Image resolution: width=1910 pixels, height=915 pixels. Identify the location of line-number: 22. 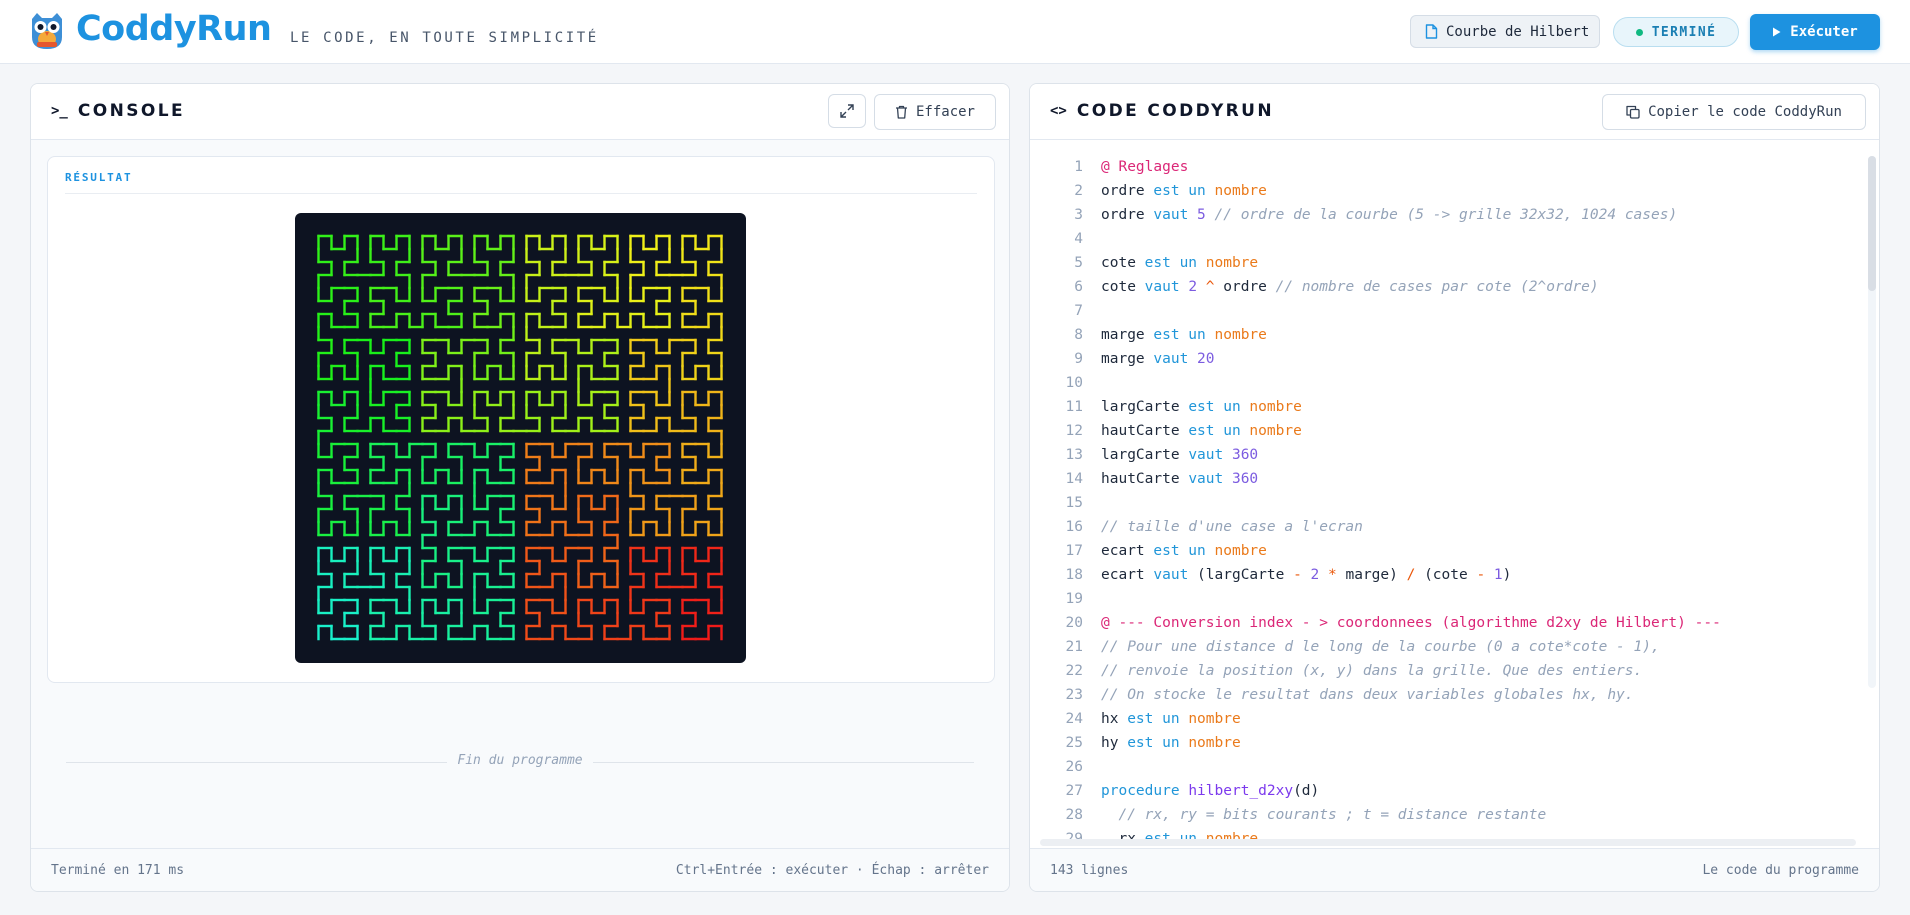
(1074, 671).